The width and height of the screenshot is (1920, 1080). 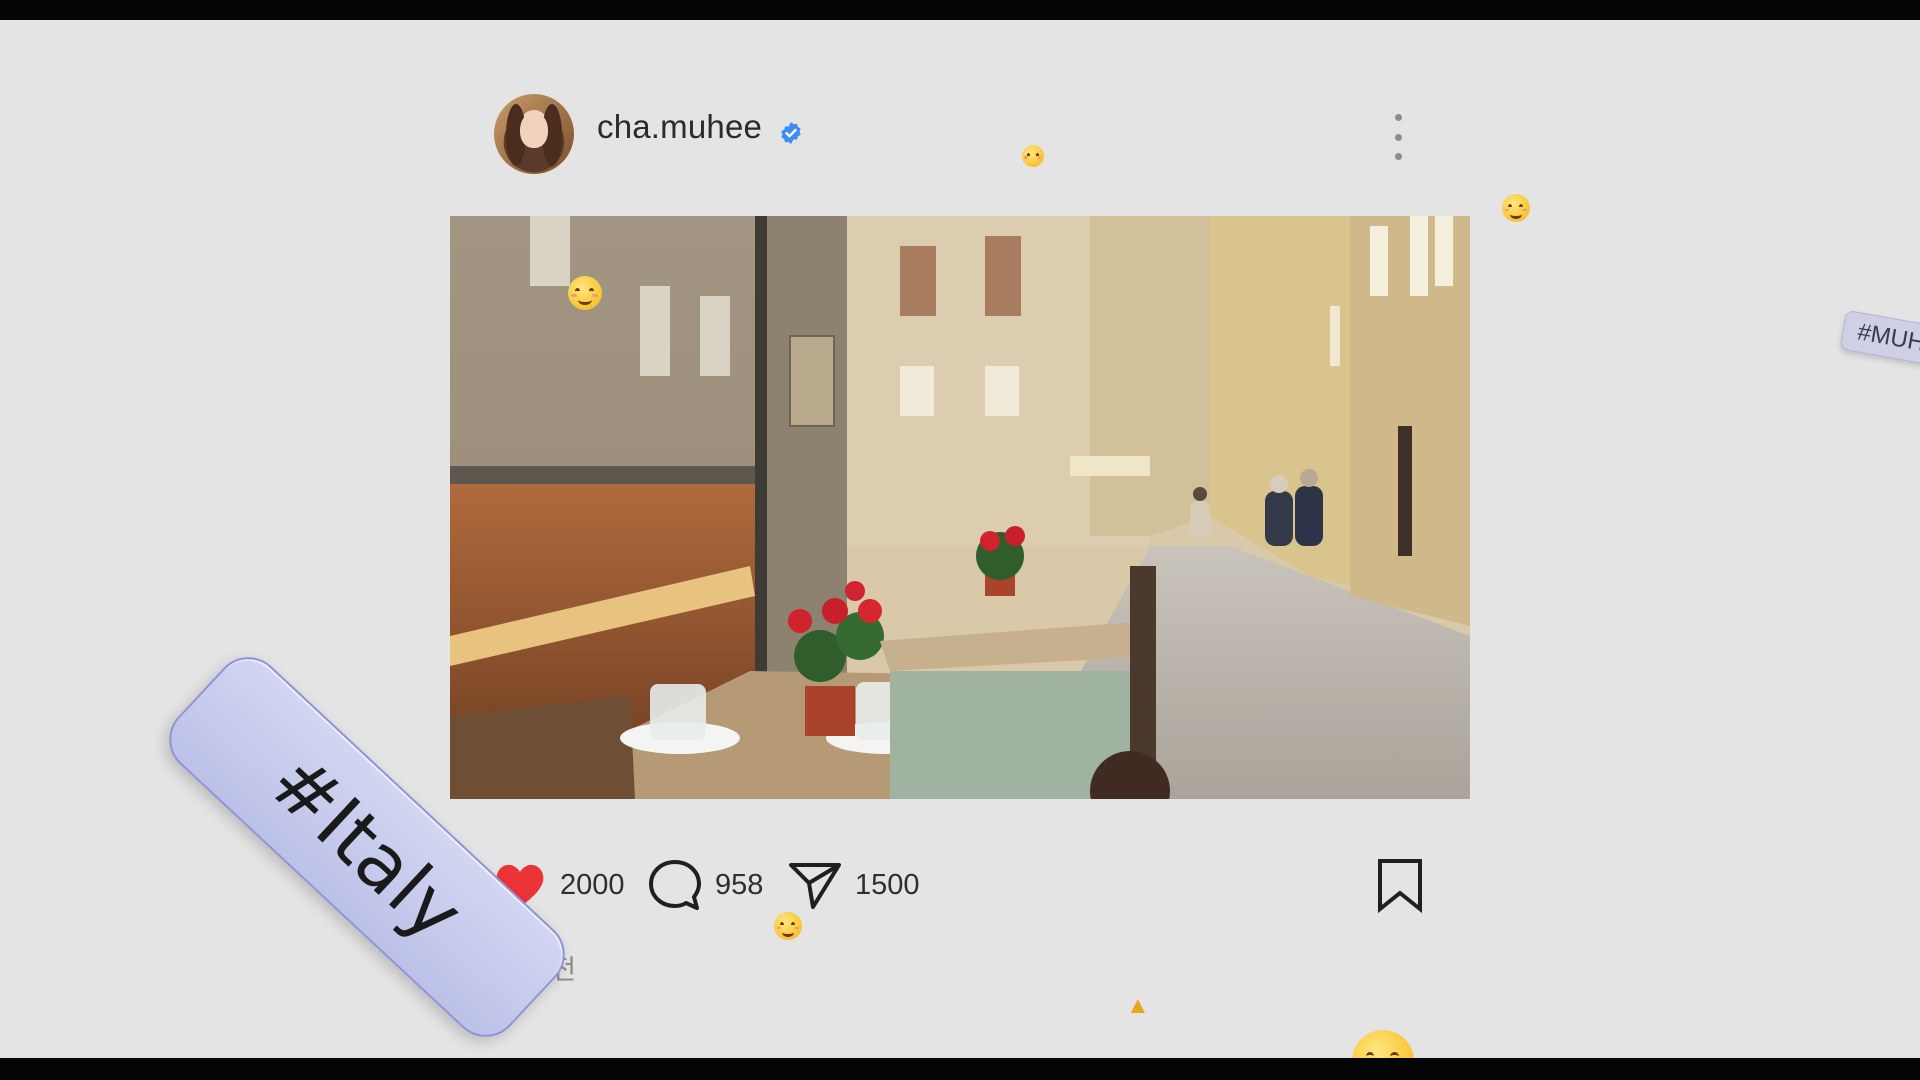 I want to click on share-count: 1500, so click(x=887, y=884).